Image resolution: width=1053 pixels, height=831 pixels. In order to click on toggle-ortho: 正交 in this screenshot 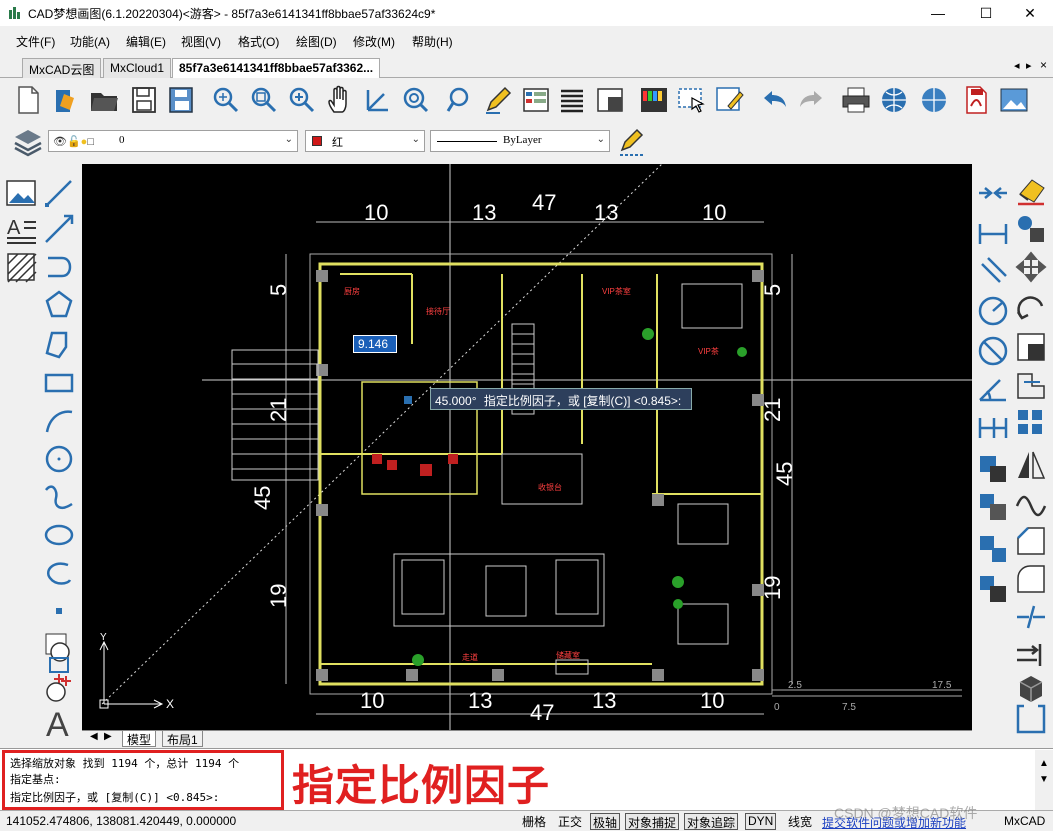, I will do `click(570, 821)`.